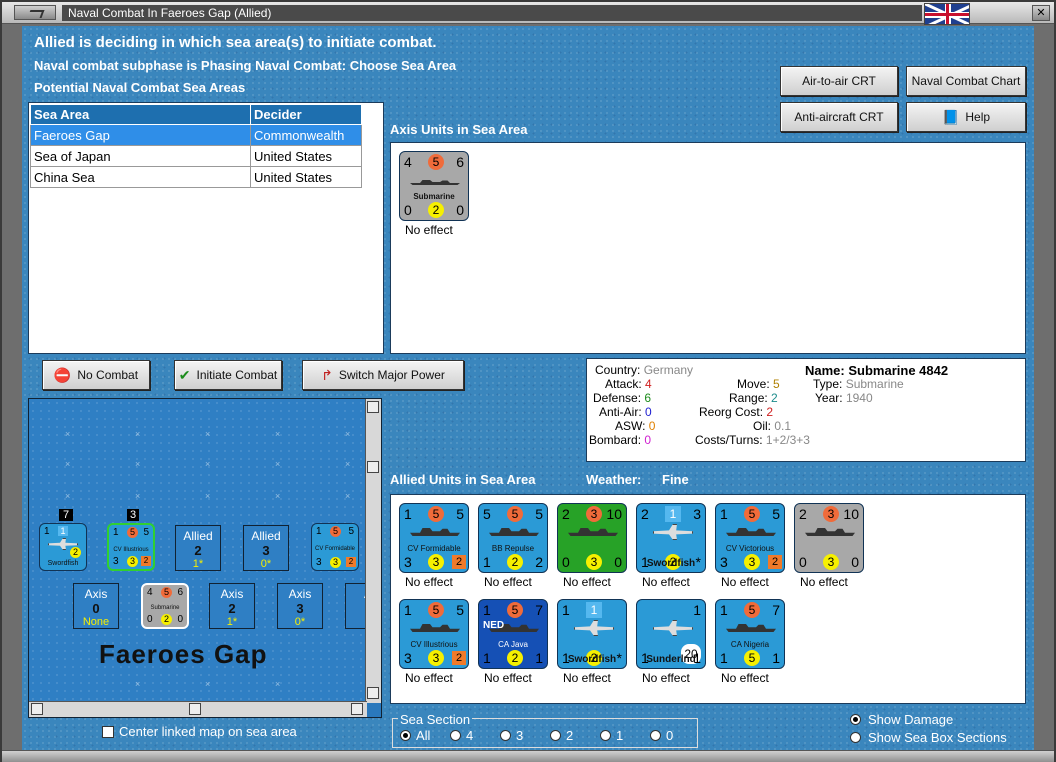  I want to click on anti-aircraft-crt-button: Anti-aircraft CRT, so click(839, 117).